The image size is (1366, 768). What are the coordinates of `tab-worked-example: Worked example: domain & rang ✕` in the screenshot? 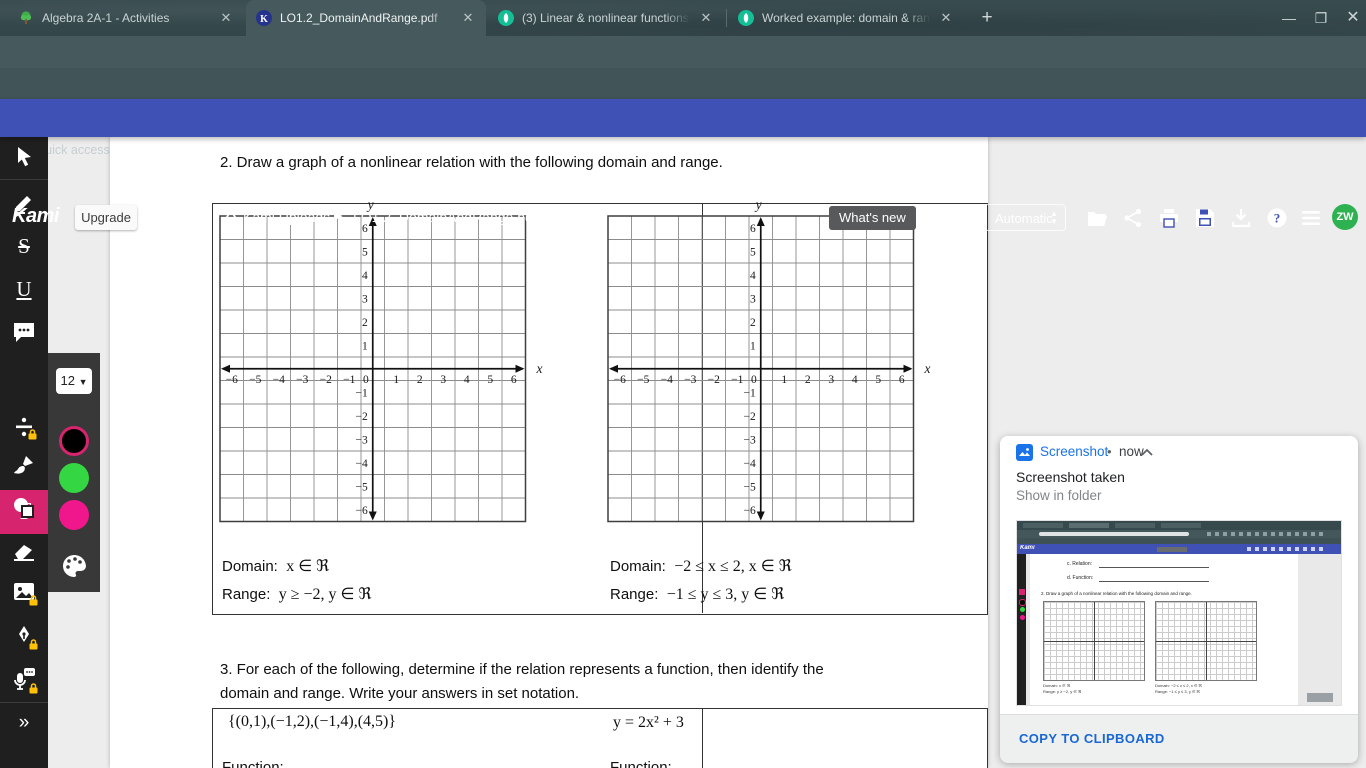 It's located at (846, 18).